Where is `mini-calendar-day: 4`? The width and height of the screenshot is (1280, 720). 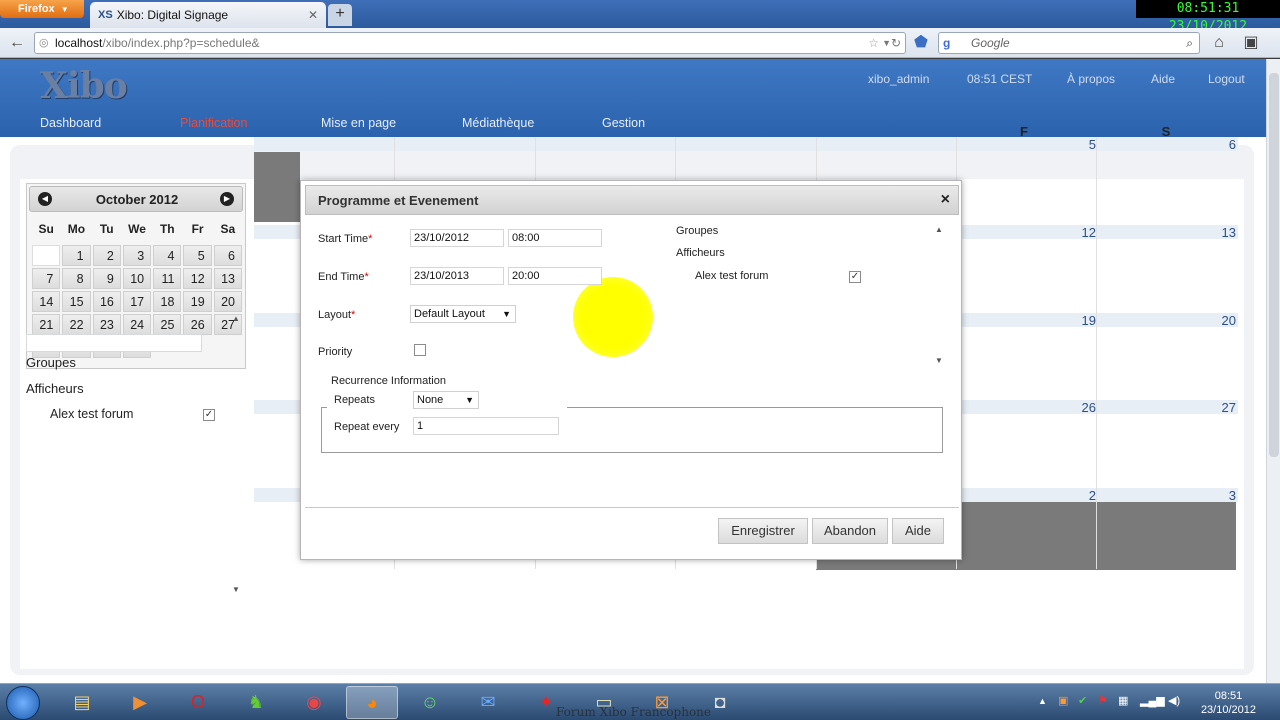
mini-calendar-day: 4 is located at coordinates (167, 255).